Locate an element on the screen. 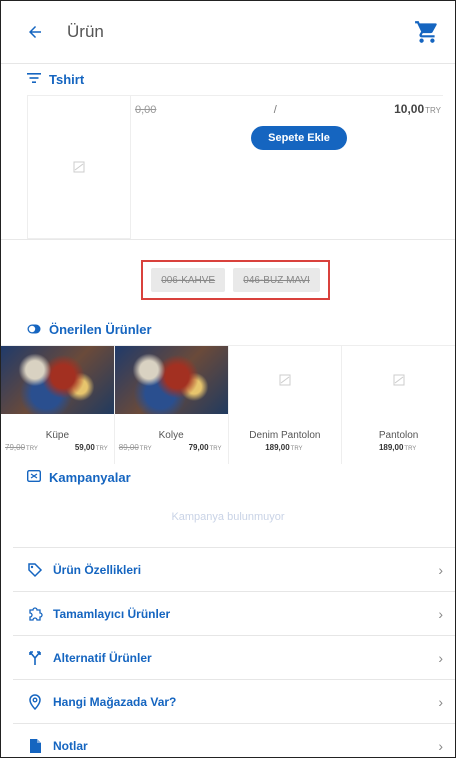 Image resolution: width=456 pixels, height=758 pixels. page-title: Ürün is located at coordinates (85, 31).